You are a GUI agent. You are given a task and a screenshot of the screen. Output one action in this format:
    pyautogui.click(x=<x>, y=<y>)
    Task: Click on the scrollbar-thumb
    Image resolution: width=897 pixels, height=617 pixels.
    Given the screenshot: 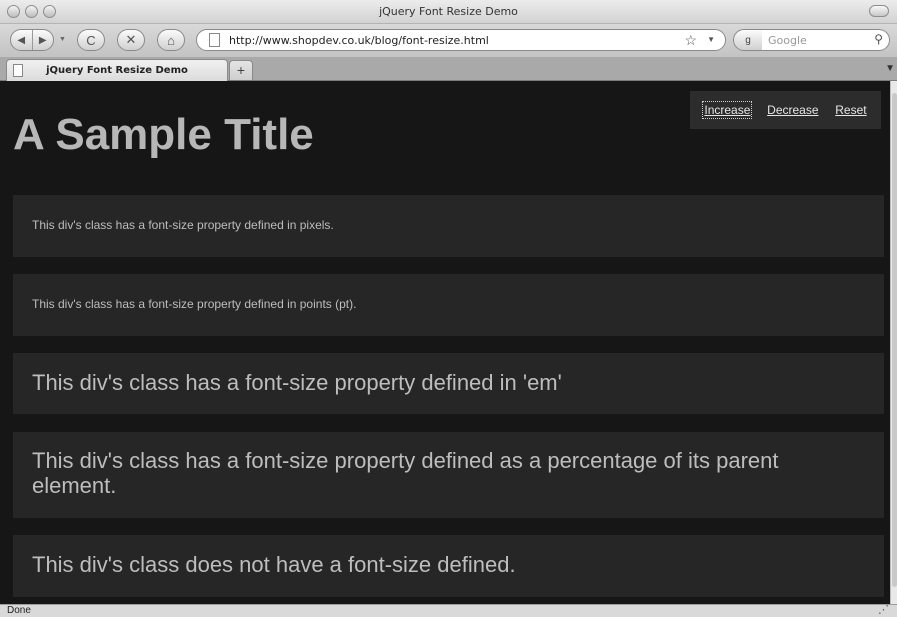 What is the action you would take?
    pyautogui.click(x=894, y=340)
    